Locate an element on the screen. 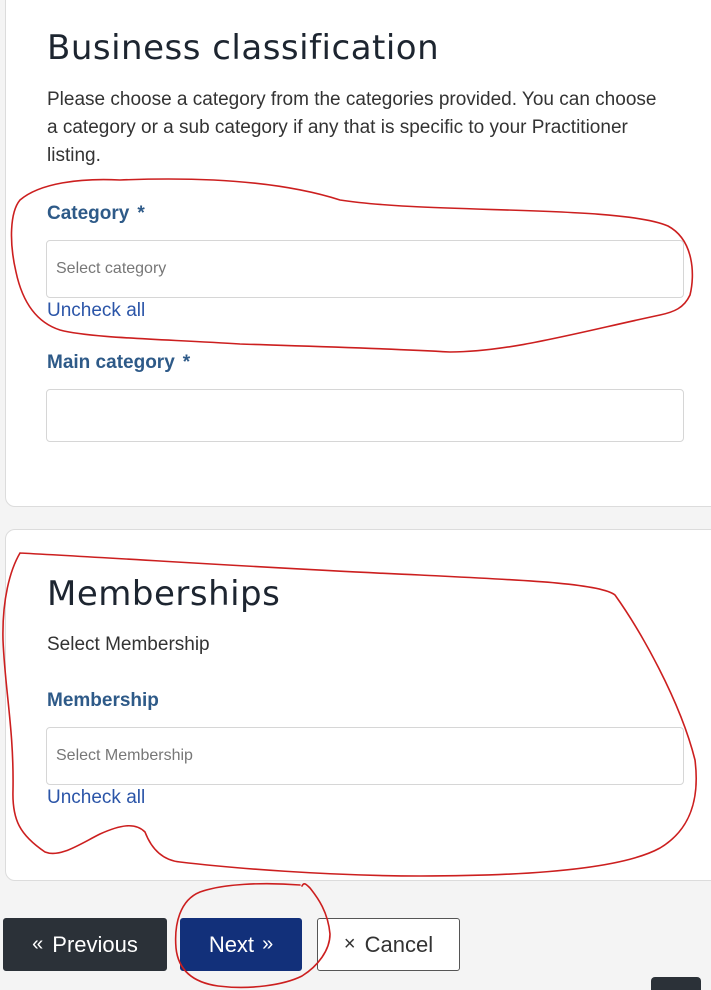  cancel-button: × Cancel is located at coordinates (388, 944).